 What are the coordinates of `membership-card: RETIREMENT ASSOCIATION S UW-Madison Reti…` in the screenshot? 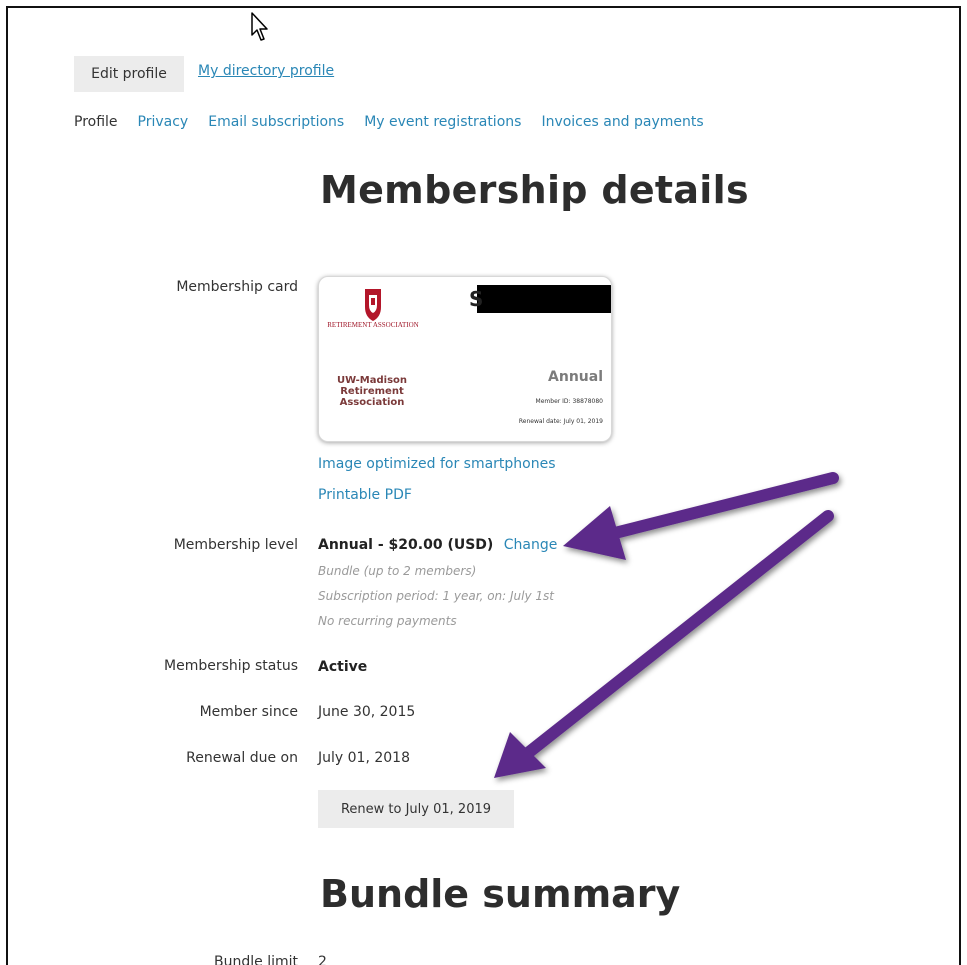 It's located at (465, 359).